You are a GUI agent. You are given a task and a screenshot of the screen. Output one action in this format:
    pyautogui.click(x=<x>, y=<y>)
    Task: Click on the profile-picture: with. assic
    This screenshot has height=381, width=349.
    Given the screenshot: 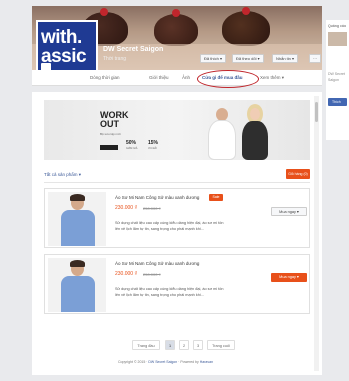 What is the action you would take?
    pyautogui.click(x=67, y=48)
    